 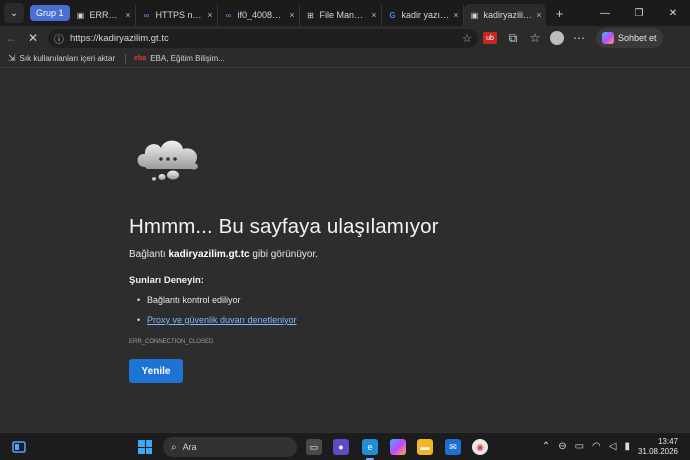 I want to click on reload-button: Yenile, so click(x=156, y=371).